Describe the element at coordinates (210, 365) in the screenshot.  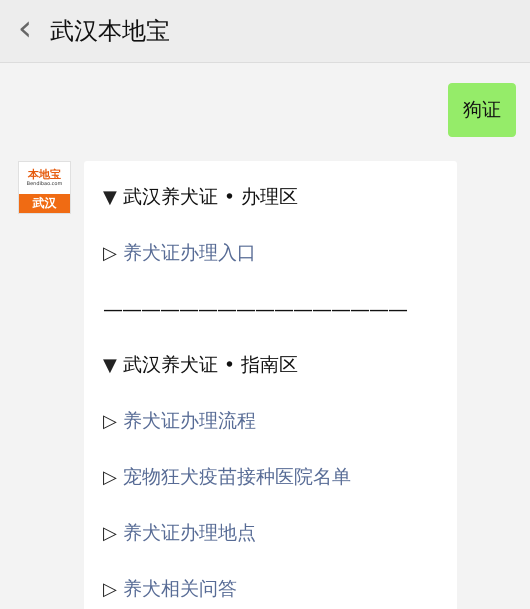
I see `section-heading: 武汉养犬证 • 指南区` at that location.